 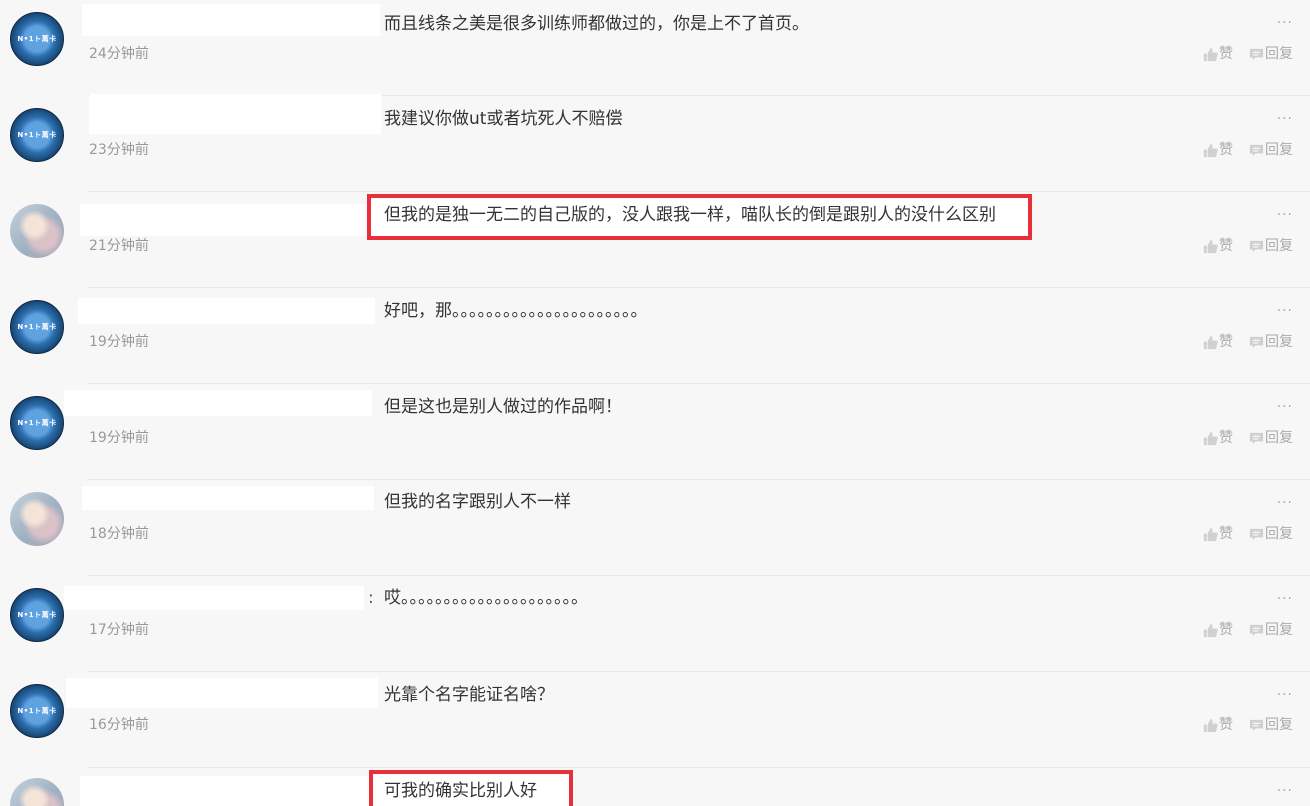 I want to click on comment-item: N•1ト萬卡 我建议你做ut或者坑死人不赔偿 23分钟前 ··· 赞 回复, so click(x=655, y=143).